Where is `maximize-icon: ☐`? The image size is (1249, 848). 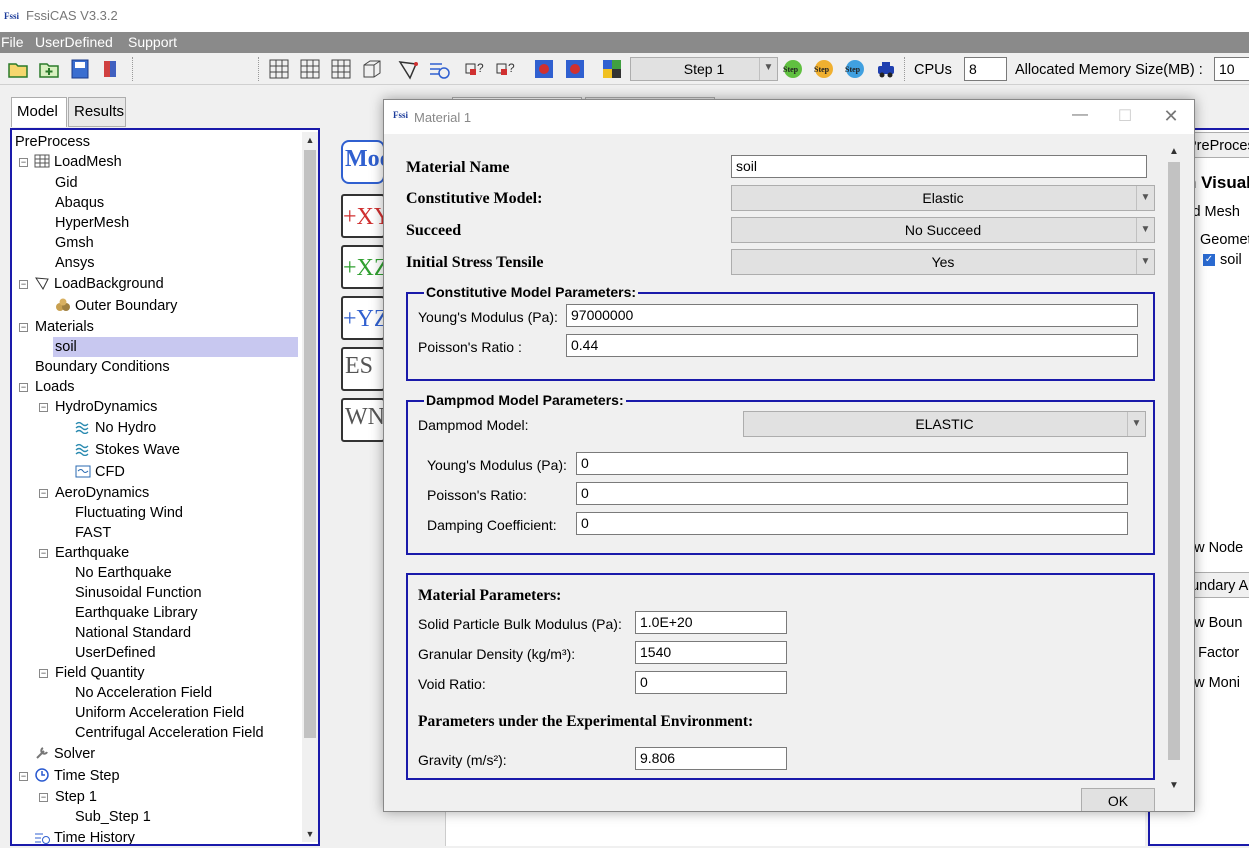
maximize-icon: ☐ is located at coordinates (1125, 116).